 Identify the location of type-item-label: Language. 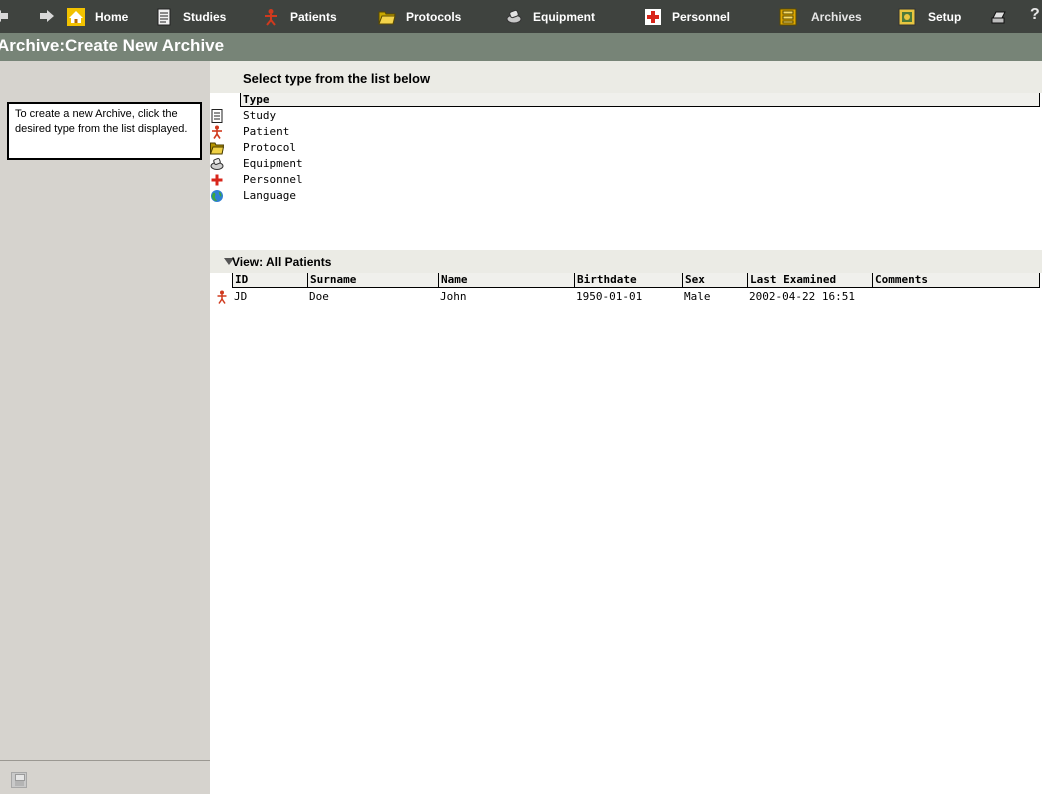
(269, 195).